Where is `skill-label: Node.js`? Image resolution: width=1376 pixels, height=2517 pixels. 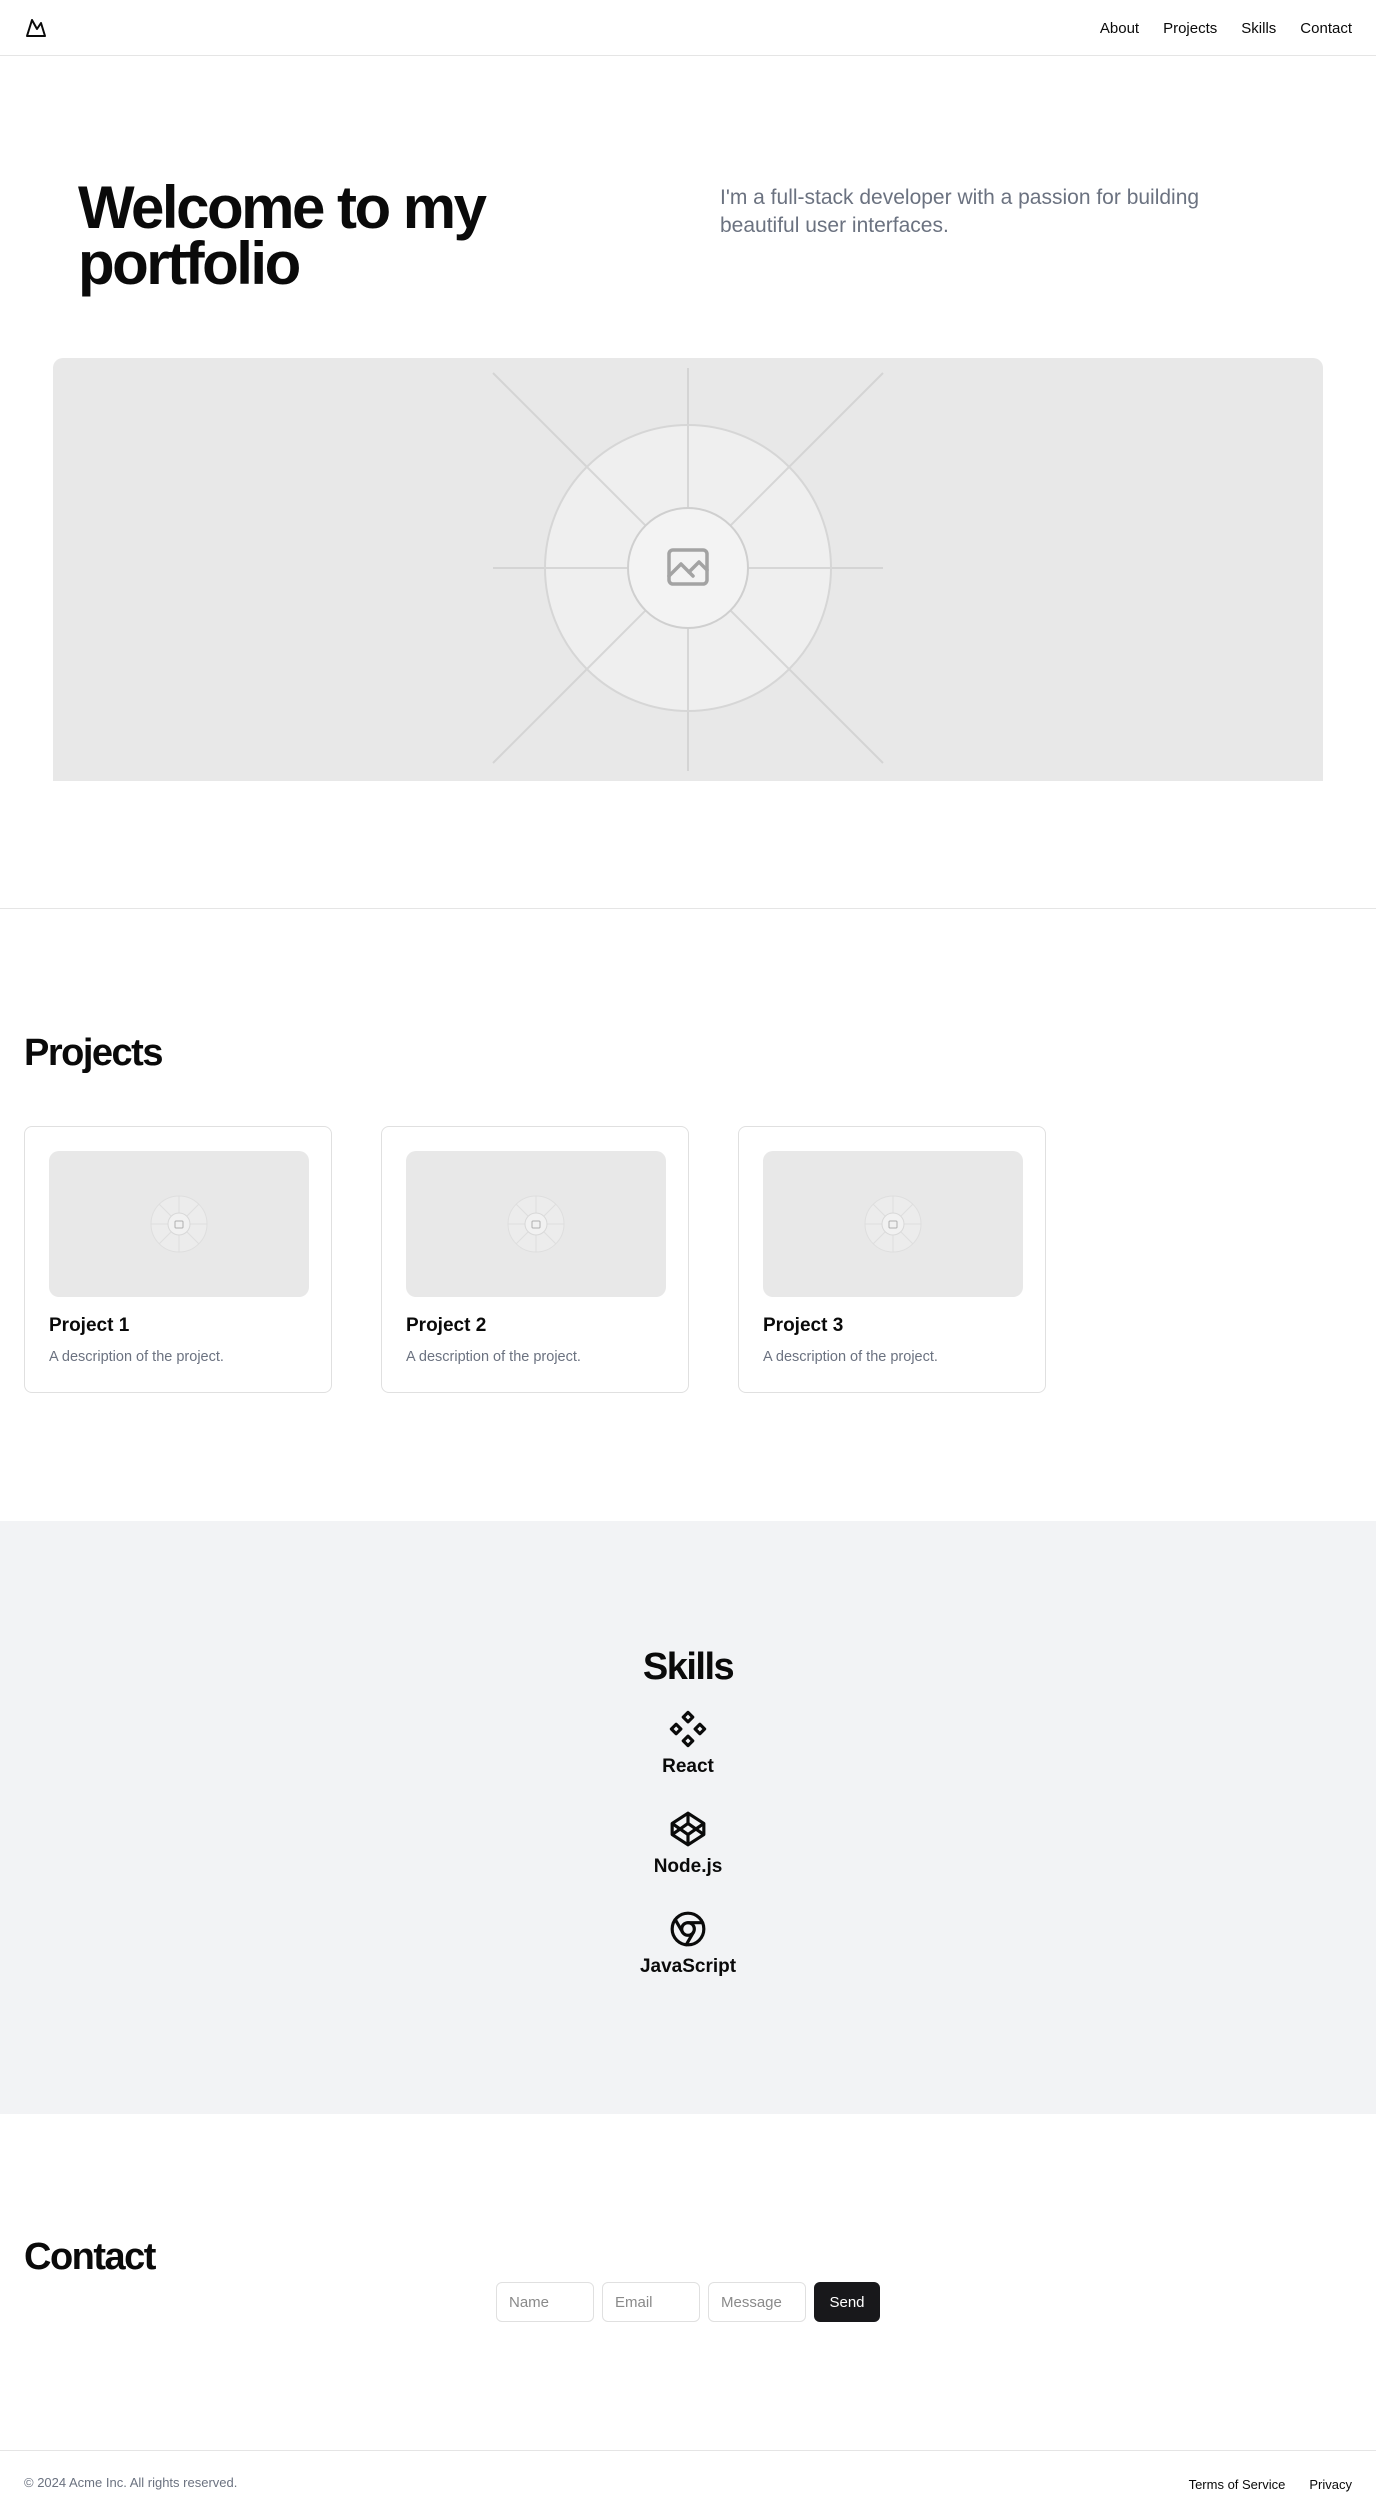
skill-label: Node.js is located at coordinates (688, 1866).